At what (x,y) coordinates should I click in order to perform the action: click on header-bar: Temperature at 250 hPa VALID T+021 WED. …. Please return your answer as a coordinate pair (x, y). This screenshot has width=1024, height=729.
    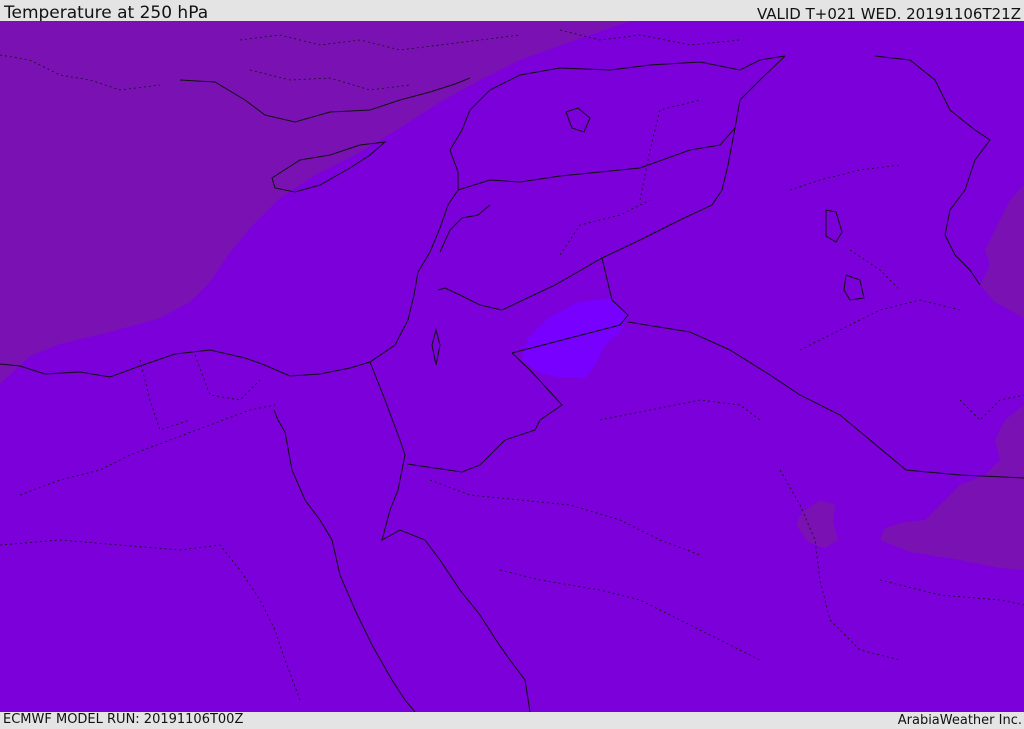
    Looking at the image, I should click on (512, 11).